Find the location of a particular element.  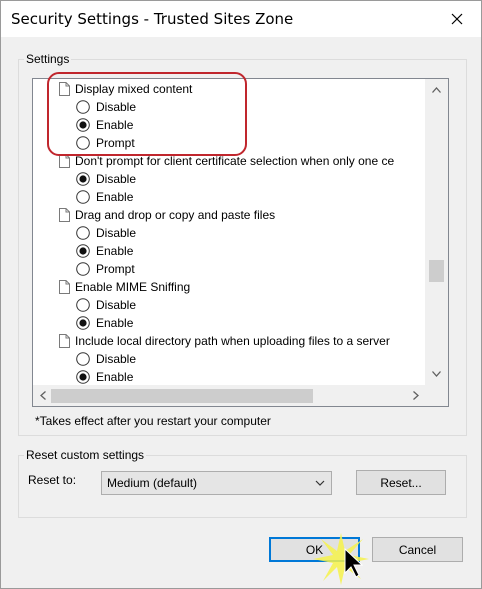

reset-level-value: Medium (default) is located at coordinates (152, 483).